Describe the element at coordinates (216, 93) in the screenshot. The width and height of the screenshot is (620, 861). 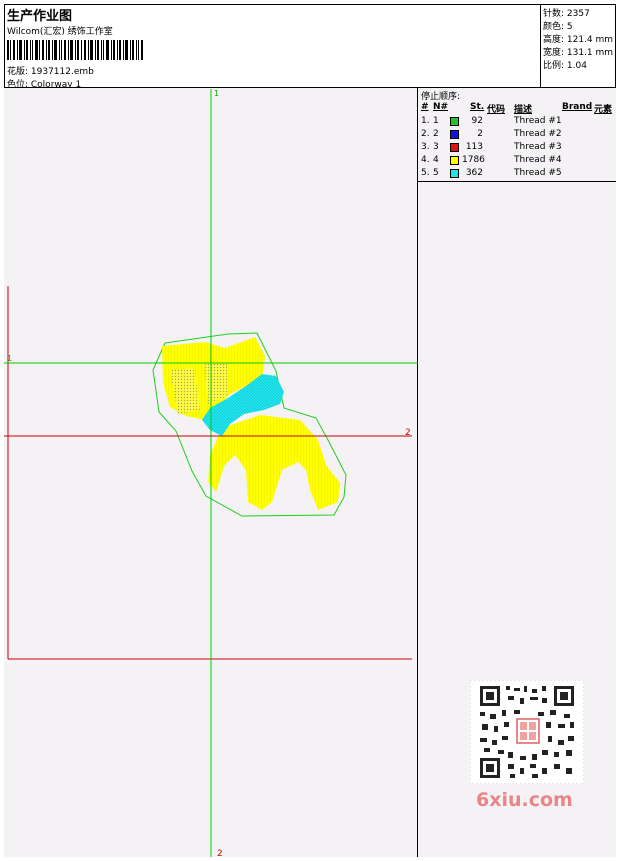
I see `green-v-label-top: 1` at that location.